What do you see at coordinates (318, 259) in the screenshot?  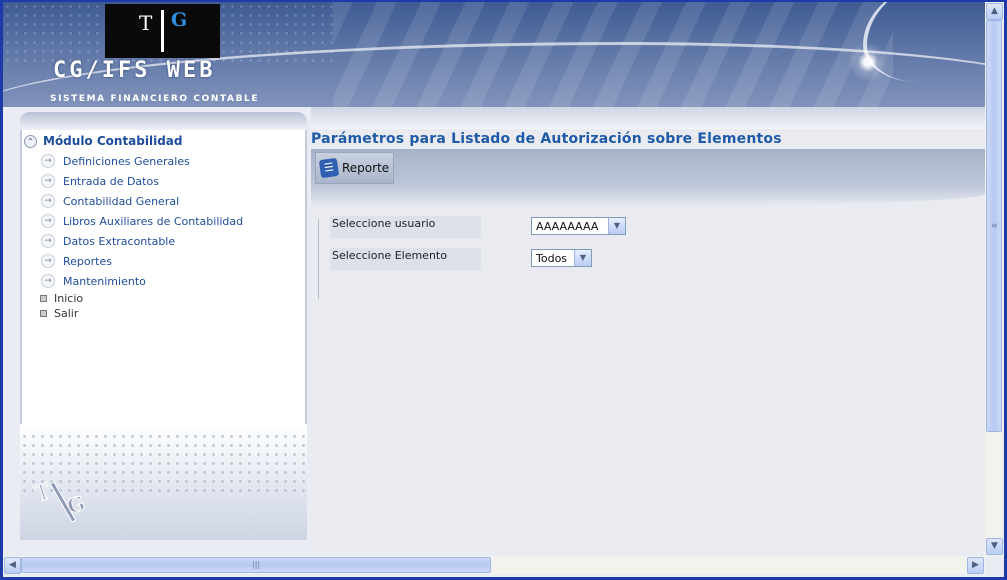 I see `form-divider` at bounding box center [318, 259].